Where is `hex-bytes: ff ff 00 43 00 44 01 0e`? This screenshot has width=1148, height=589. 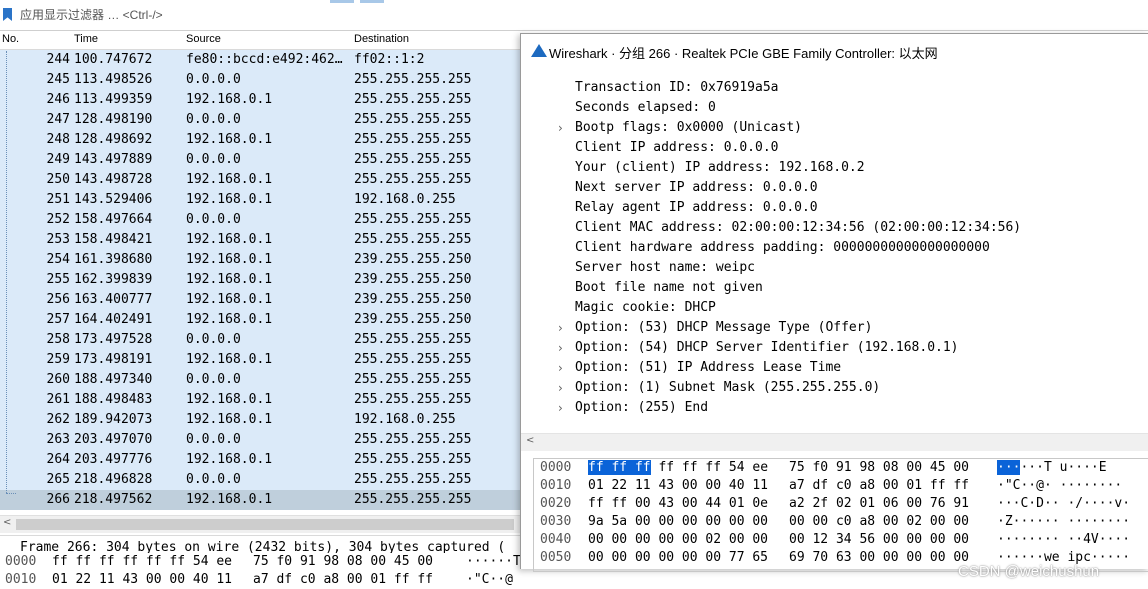 hex-bytes: ff ff 00 43 00 44 01 0e is located at coordinates (678, 504).